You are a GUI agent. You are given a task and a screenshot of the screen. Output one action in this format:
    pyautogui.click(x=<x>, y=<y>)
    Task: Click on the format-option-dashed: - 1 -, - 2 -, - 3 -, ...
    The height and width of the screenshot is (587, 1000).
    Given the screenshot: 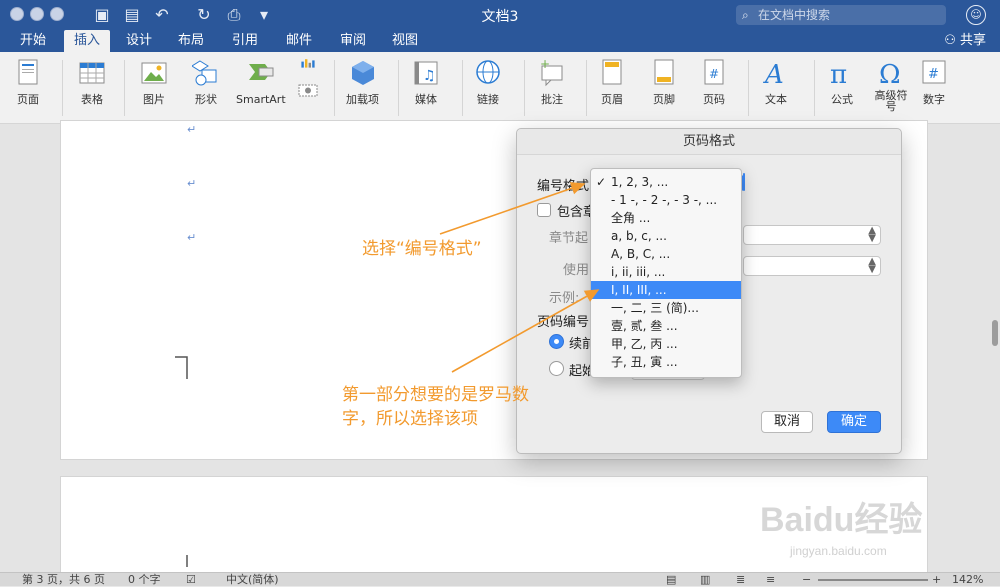 What is the action you would take?
    pyautogui.click(x=666, y=200)
    